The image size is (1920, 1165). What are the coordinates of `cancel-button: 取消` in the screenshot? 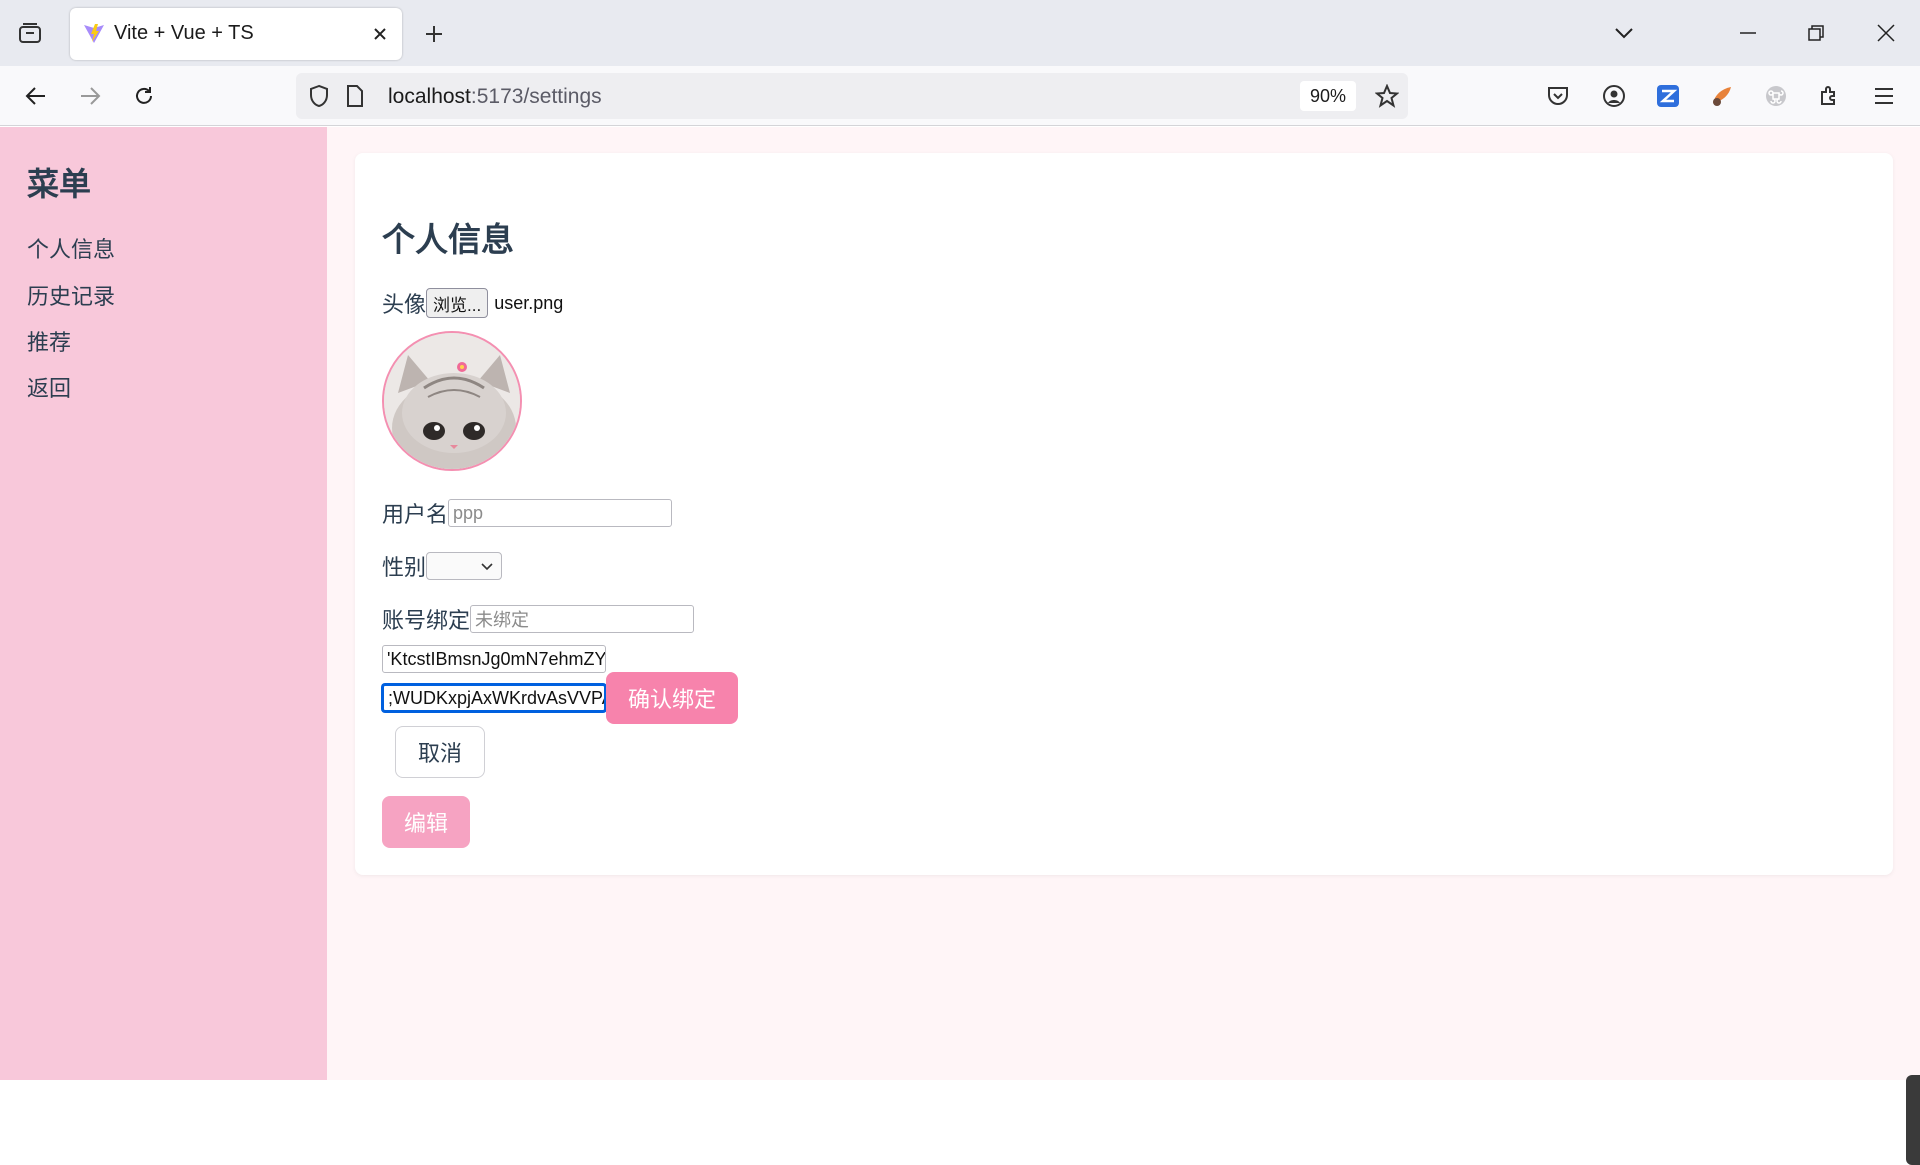 It's located at (440, 752).